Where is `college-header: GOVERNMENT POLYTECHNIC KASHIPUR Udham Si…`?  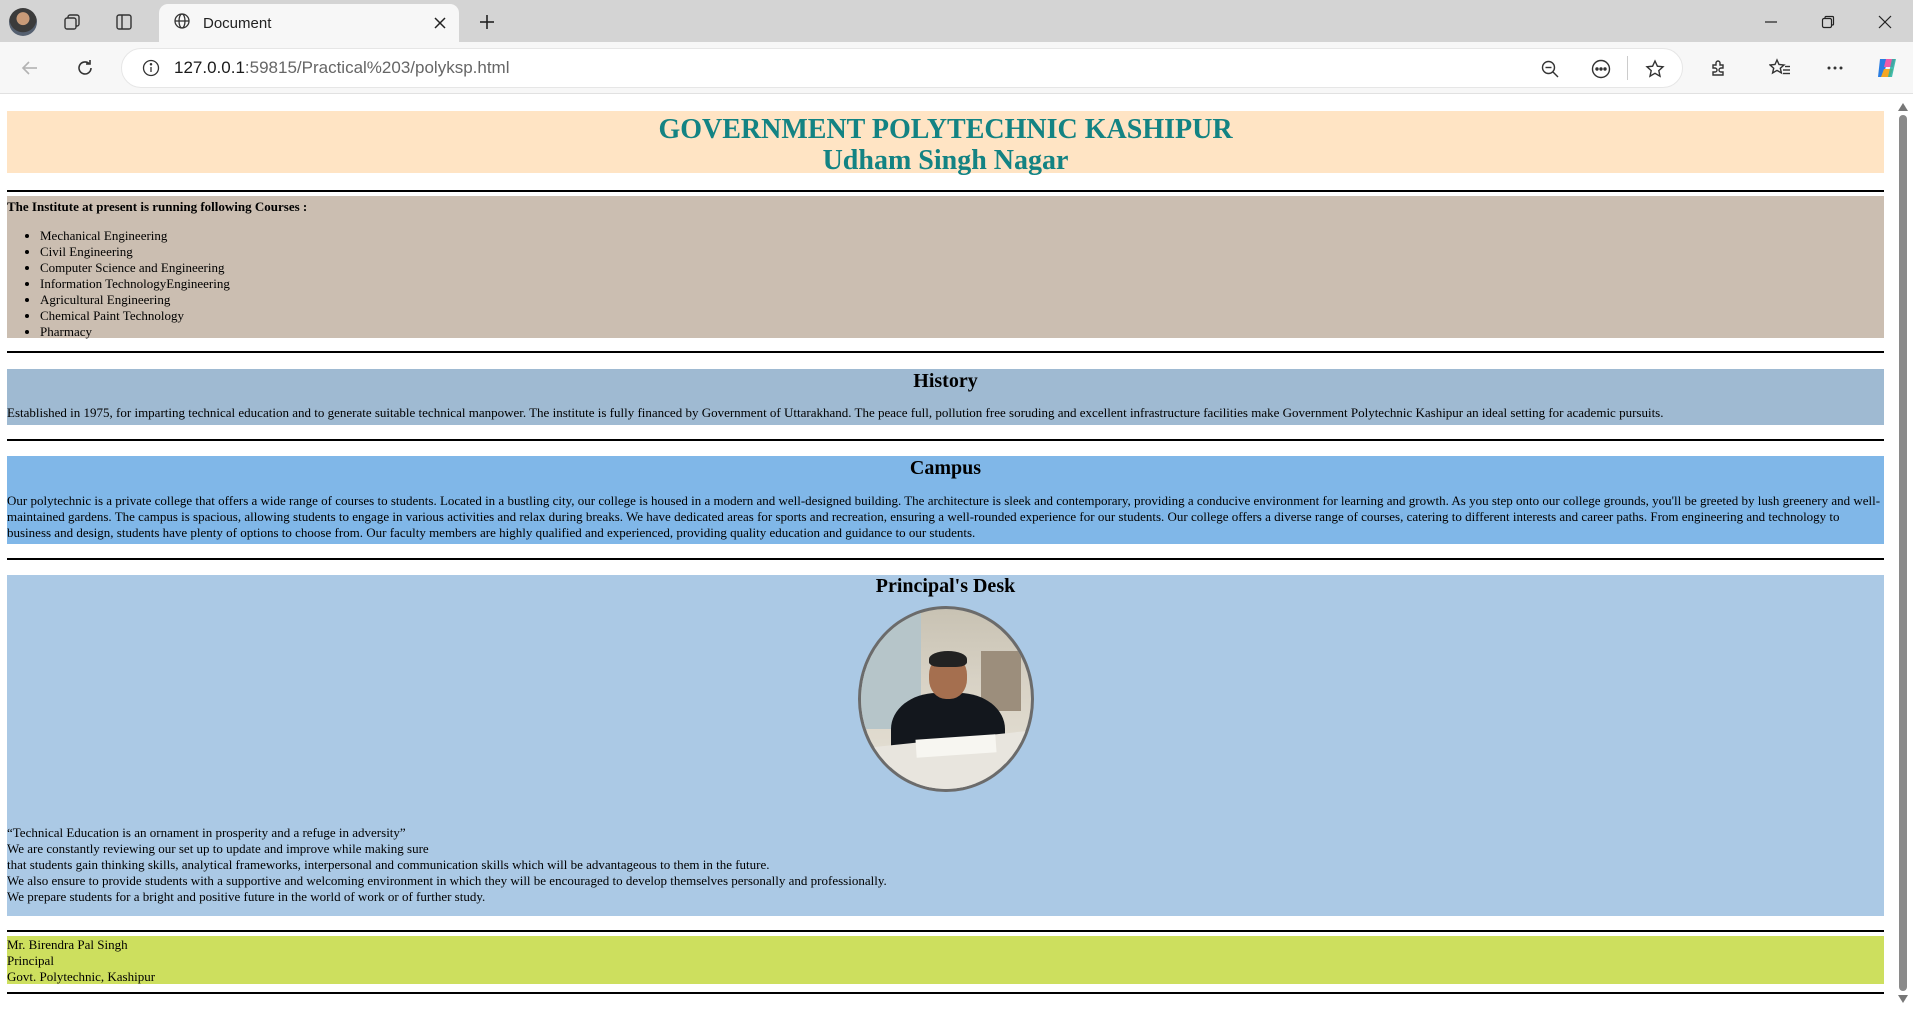 college-header: GOVERNMENT POLYTECHNIC KASHIPUR Udham Si… is located at coordinates (945, 143).